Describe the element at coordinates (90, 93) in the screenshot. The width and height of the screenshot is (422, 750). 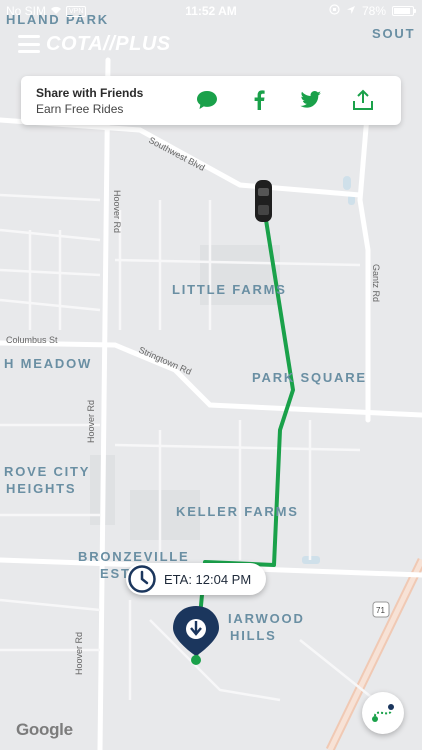
I see `share-title: Share with Friends` at that location.